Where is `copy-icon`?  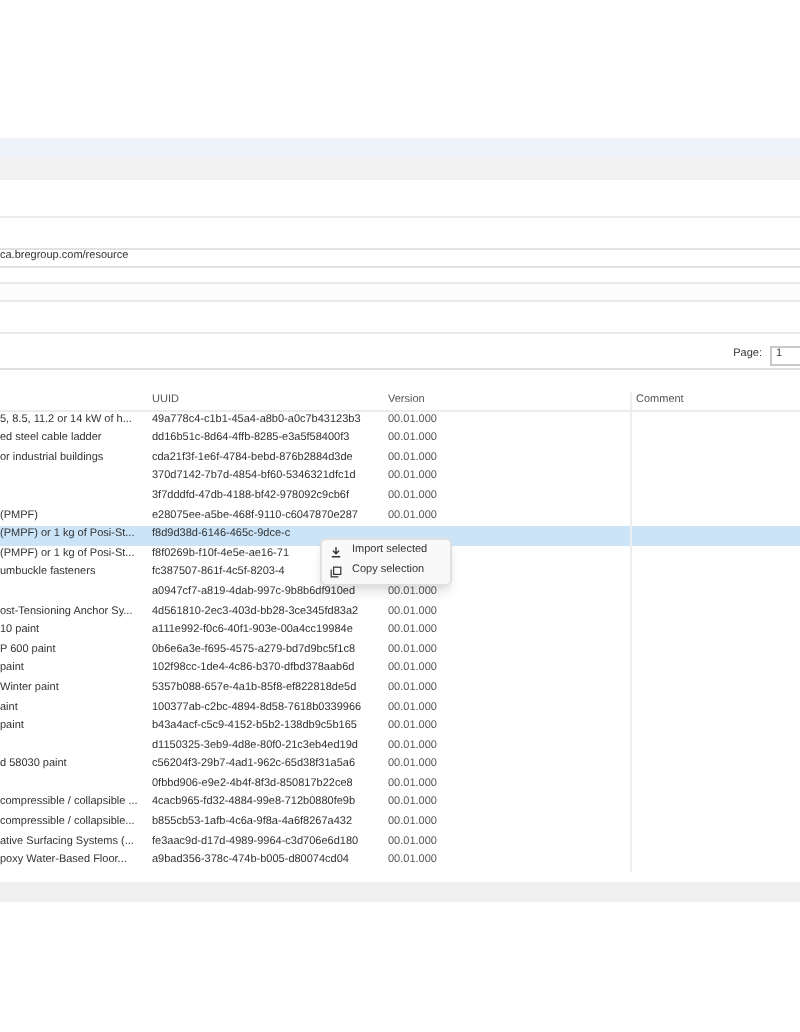
copy-icon is located at coordinates (336, 572).